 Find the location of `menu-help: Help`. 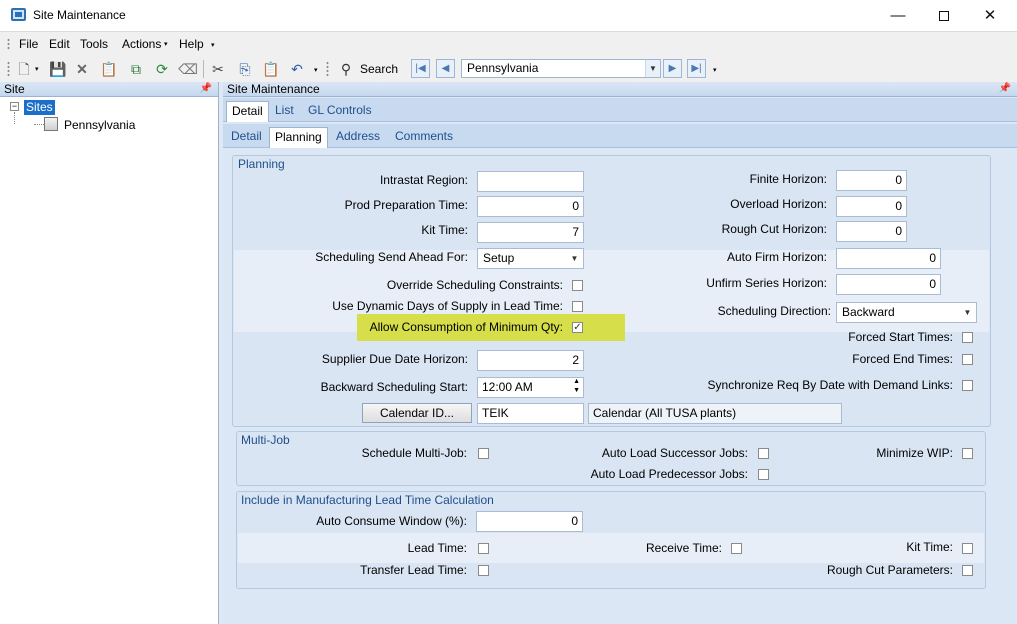

menu-help: Help is located at coordinates (191, 44).